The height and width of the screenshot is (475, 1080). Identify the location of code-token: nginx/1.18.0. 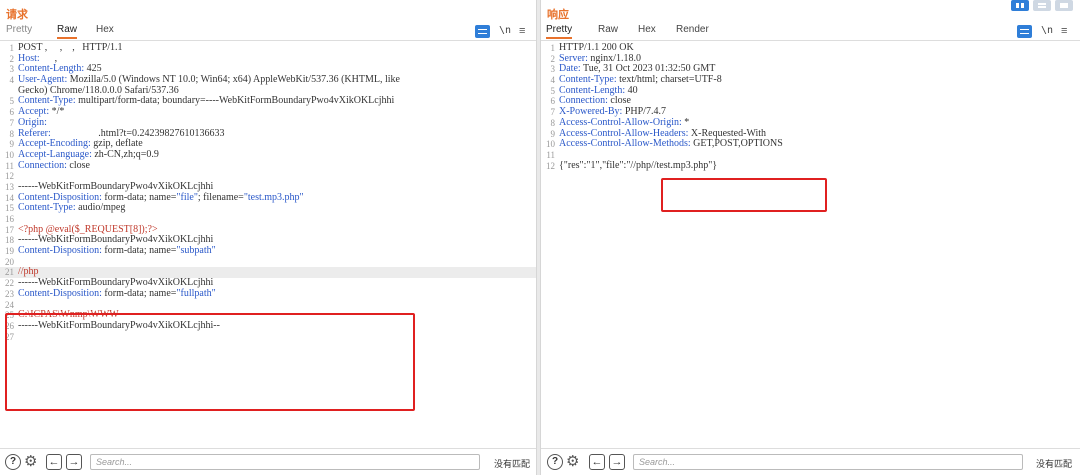
(615, 58).